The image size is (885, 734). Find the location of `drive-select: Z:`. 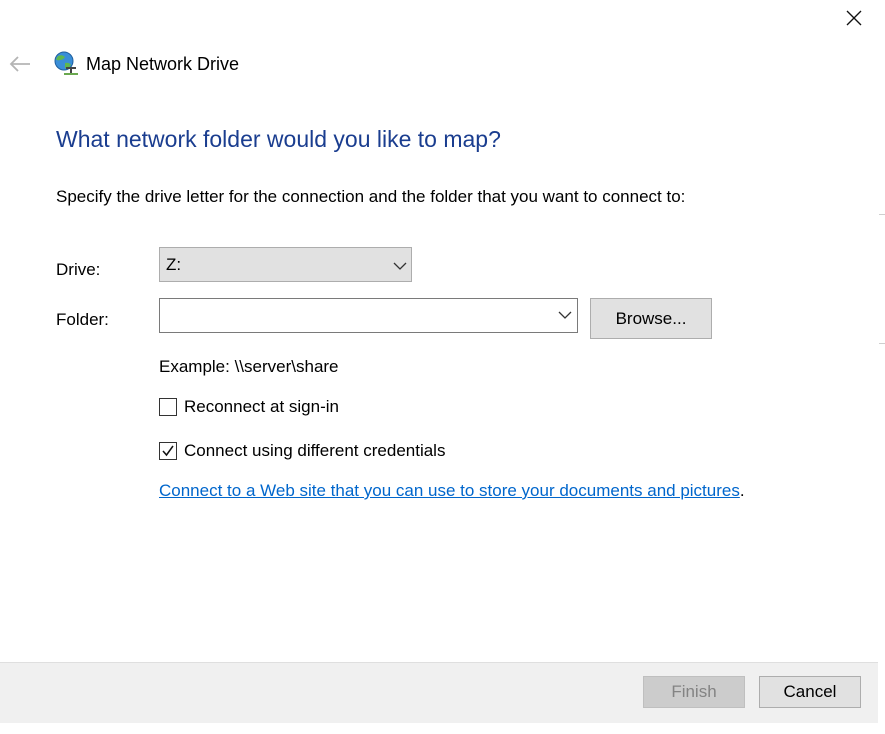

drive-select: Z: is located at coordinates (285, 264).